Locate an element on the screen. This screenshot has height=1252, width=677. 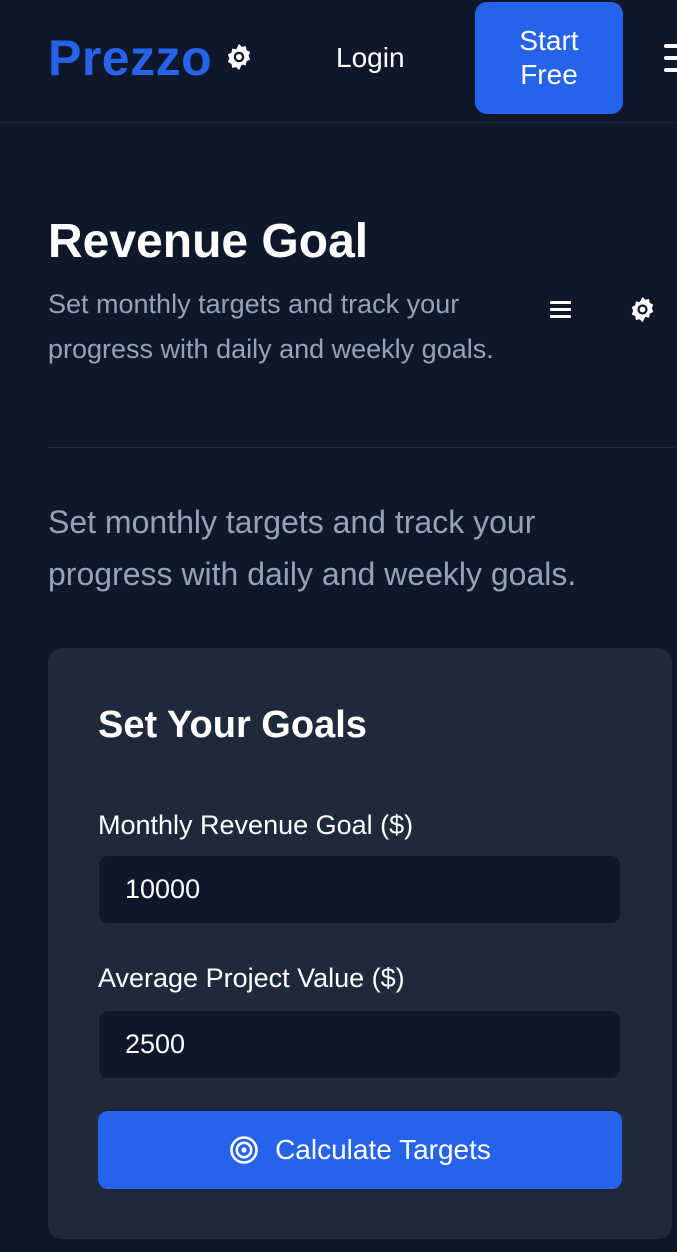
section-divider is located at coordinates (362, 447).